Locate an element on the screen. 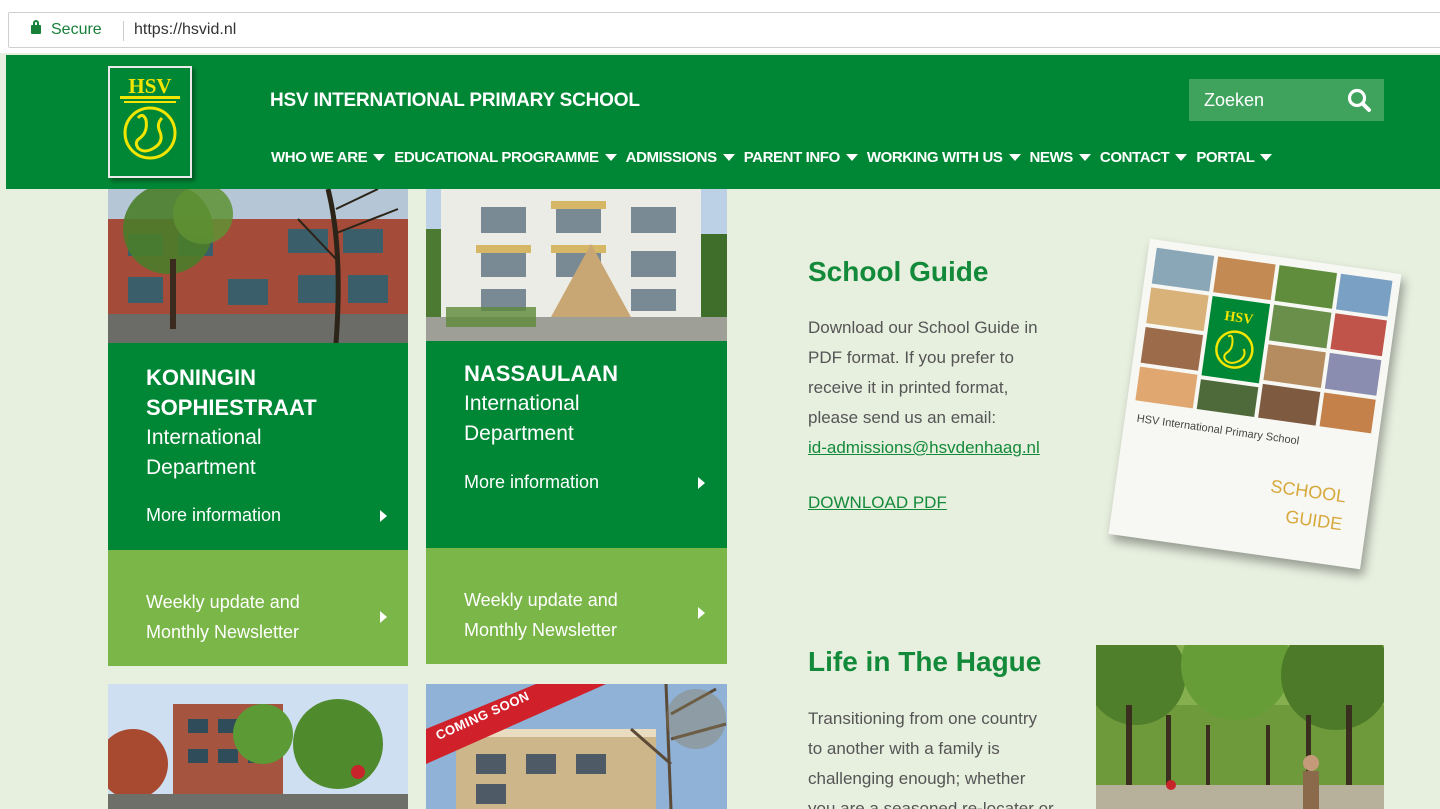 The width and height of the screenshot is (1440, 809). lock-icon is located at coordinates (36, 27).